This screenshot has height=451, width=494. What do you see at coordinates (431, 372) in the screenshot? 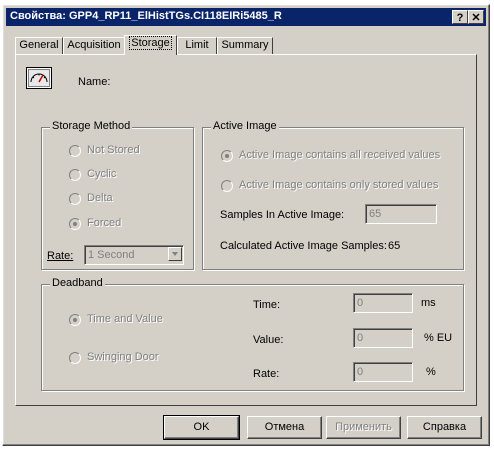
I see `deadband-rate-unit: %` at bounding box center [431, 372].